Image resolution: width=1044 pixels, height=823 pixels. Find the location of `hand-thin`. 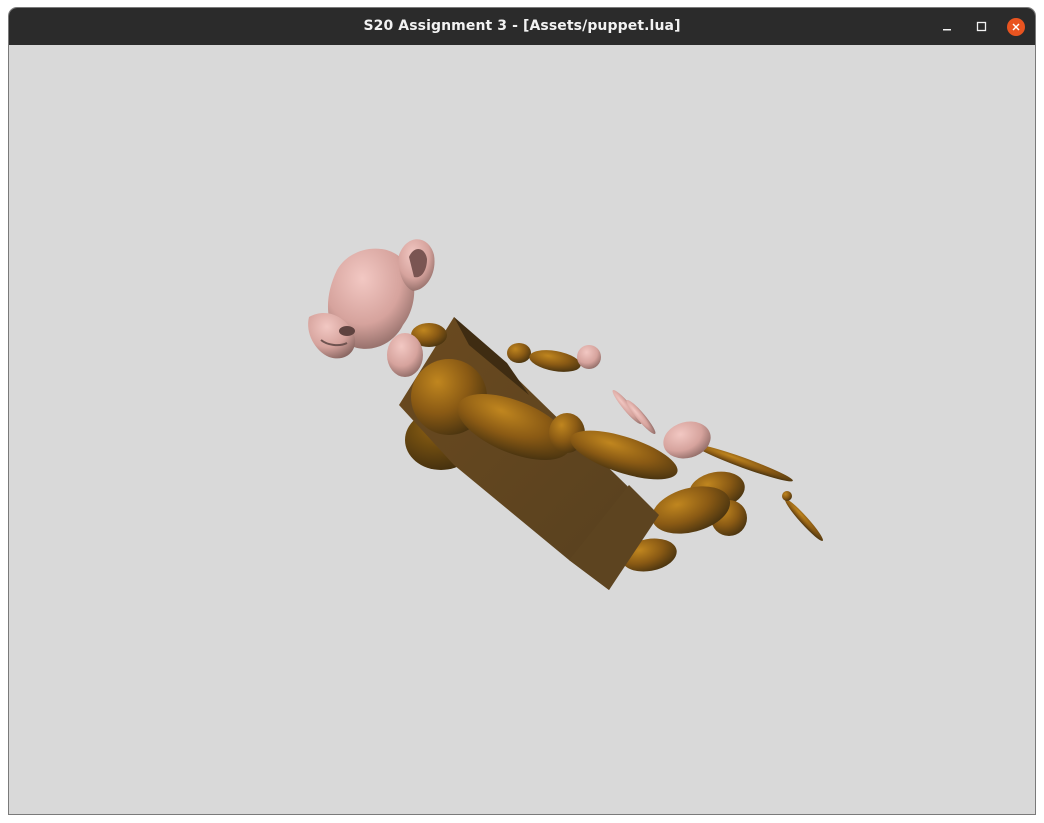

hand-thin is located at coordinates (804, 520).